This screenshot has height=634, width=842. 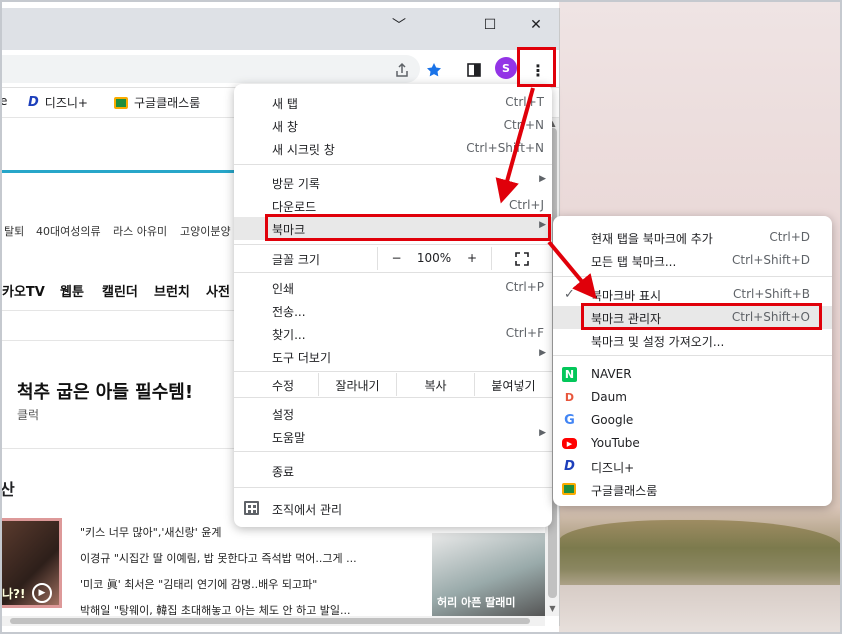 I want to click on menu-item-exit: 종료, so click(x=393, y=470).